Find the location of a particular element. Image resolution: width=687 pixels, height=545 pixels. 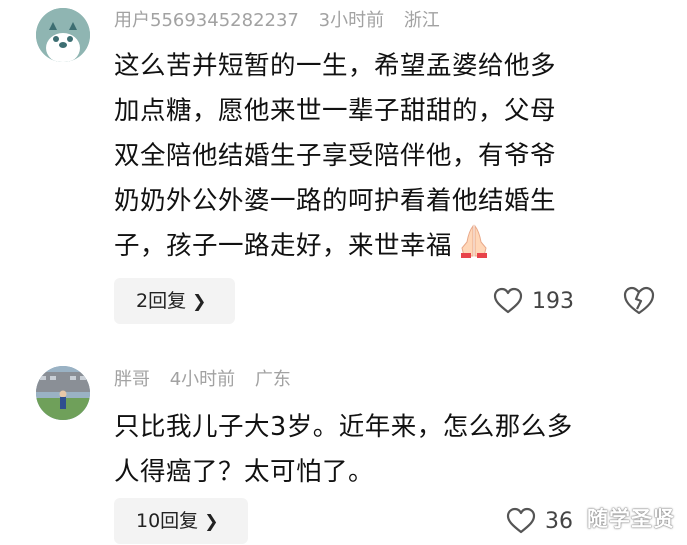

view-replies-button: 10回复 ❯ is located at coordinates (181, 521).